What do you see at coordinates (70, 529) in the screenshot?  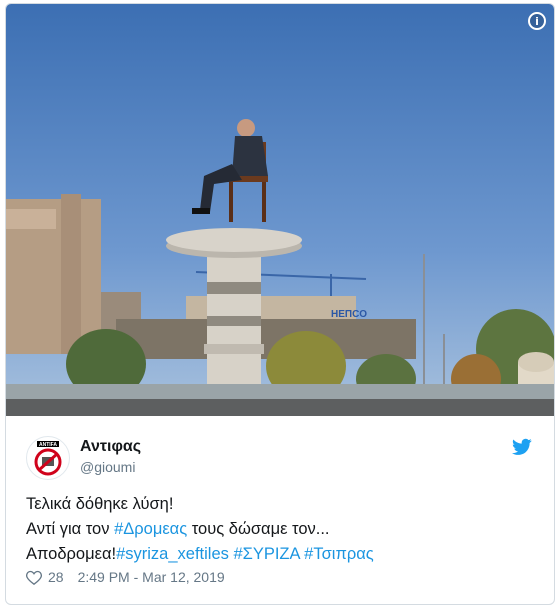 I see `tweet-line-2-prefix: Αντί για τον` at bounding box center [70, 529].